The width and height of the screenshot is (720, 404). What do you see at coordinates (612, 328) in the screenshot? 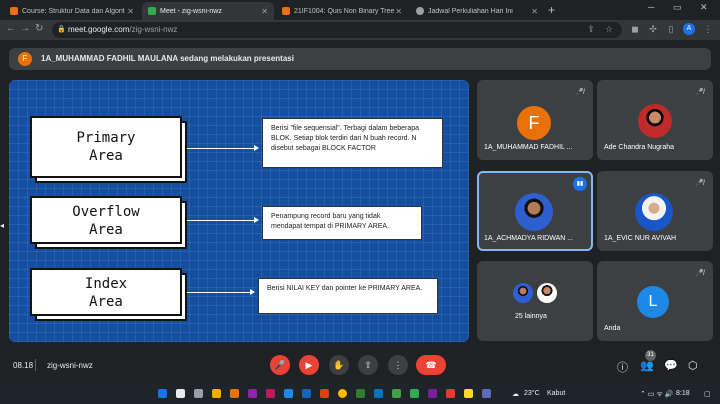
I see `participant-name: Anda` at bounding box center [612, 328].